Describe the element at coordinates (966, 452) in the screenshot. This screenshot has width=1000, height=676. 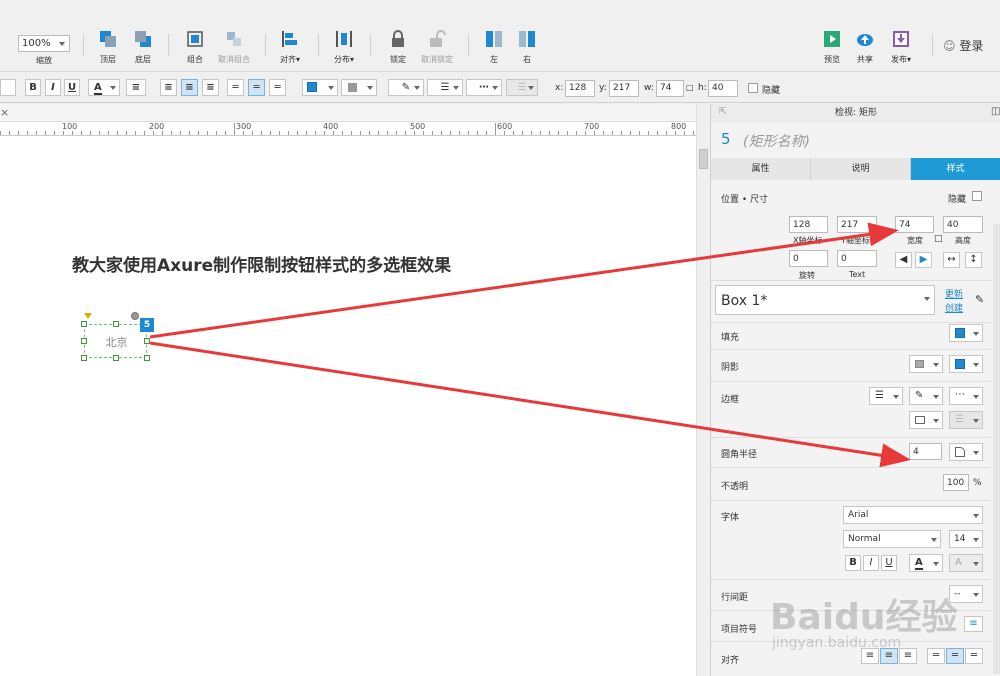
I see `corner-type-picker` at that location.